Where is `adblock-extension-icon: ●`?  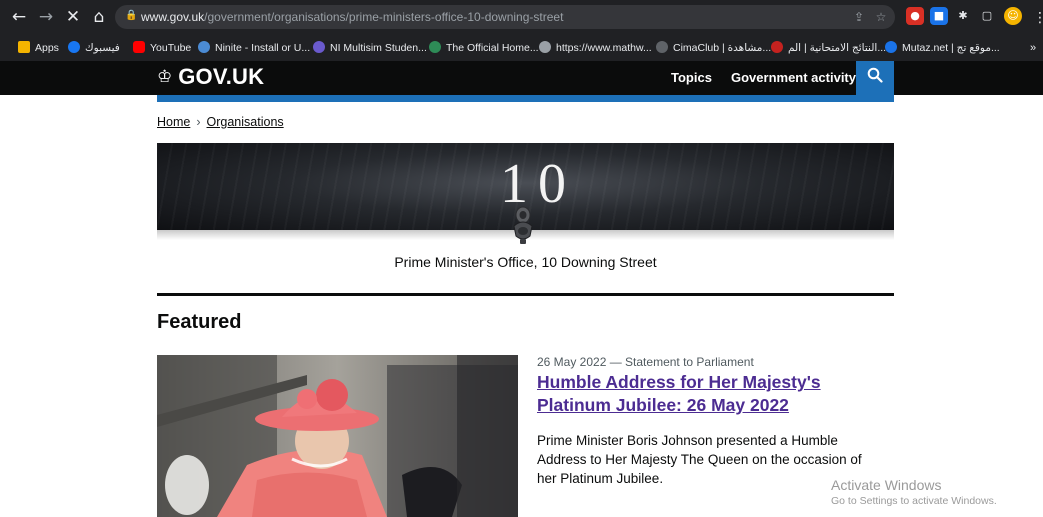 adblock-extension-icon: ● is located at coordinates (915, 16).